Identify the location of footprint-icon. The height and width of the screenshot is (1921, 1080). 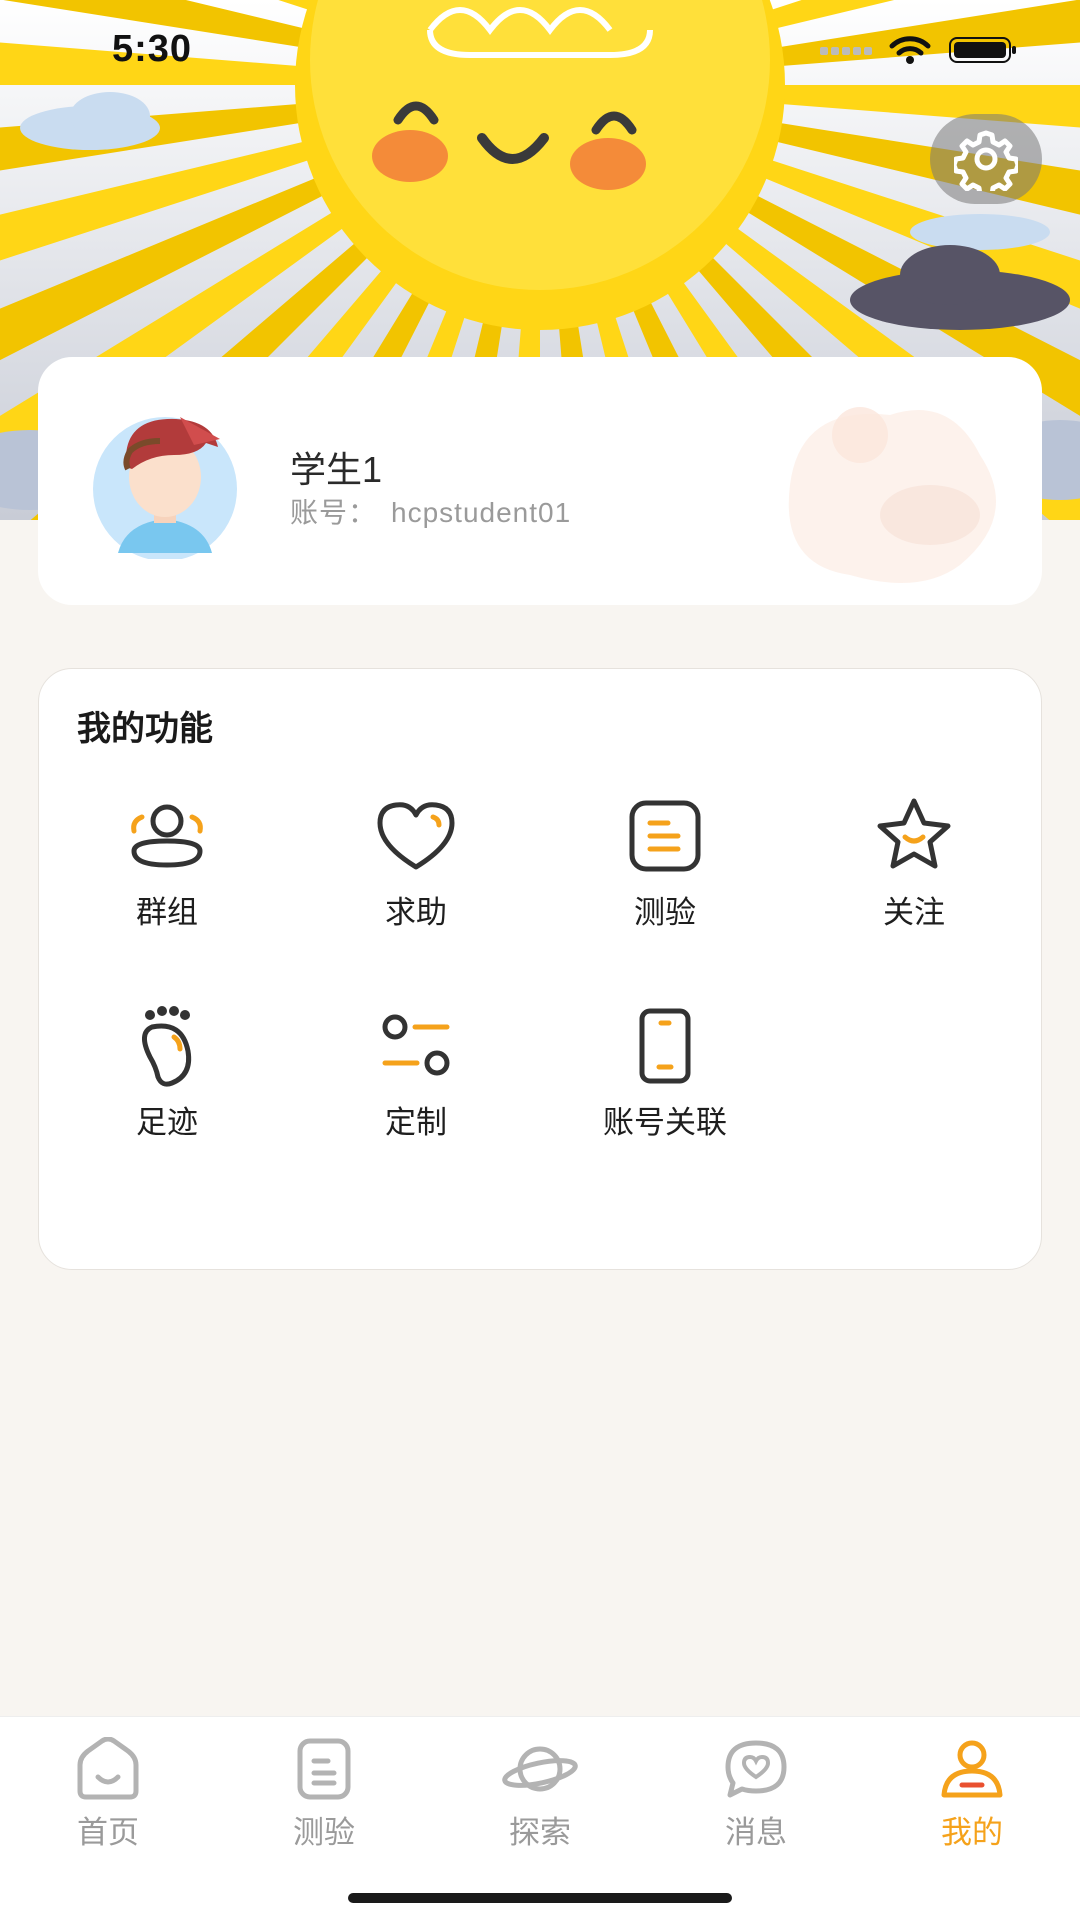
(167, 1046).